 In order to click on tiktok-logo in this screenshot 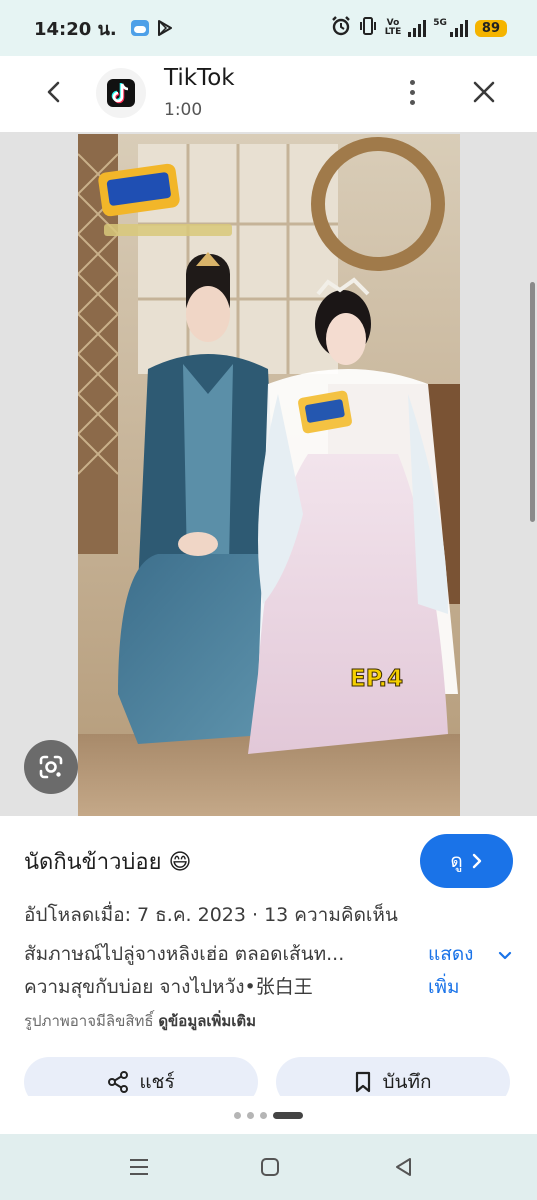, I will do `click(121, 93)`.